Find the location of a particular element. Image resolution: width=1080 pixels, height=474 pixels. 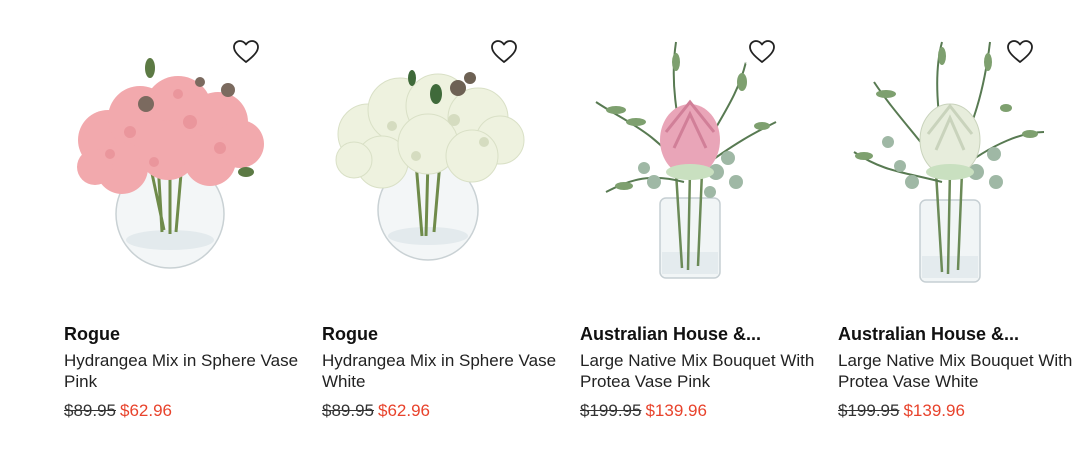

product-name: Hydrangea Mix in Sphere Vase White is located at coordinates (442, 371).